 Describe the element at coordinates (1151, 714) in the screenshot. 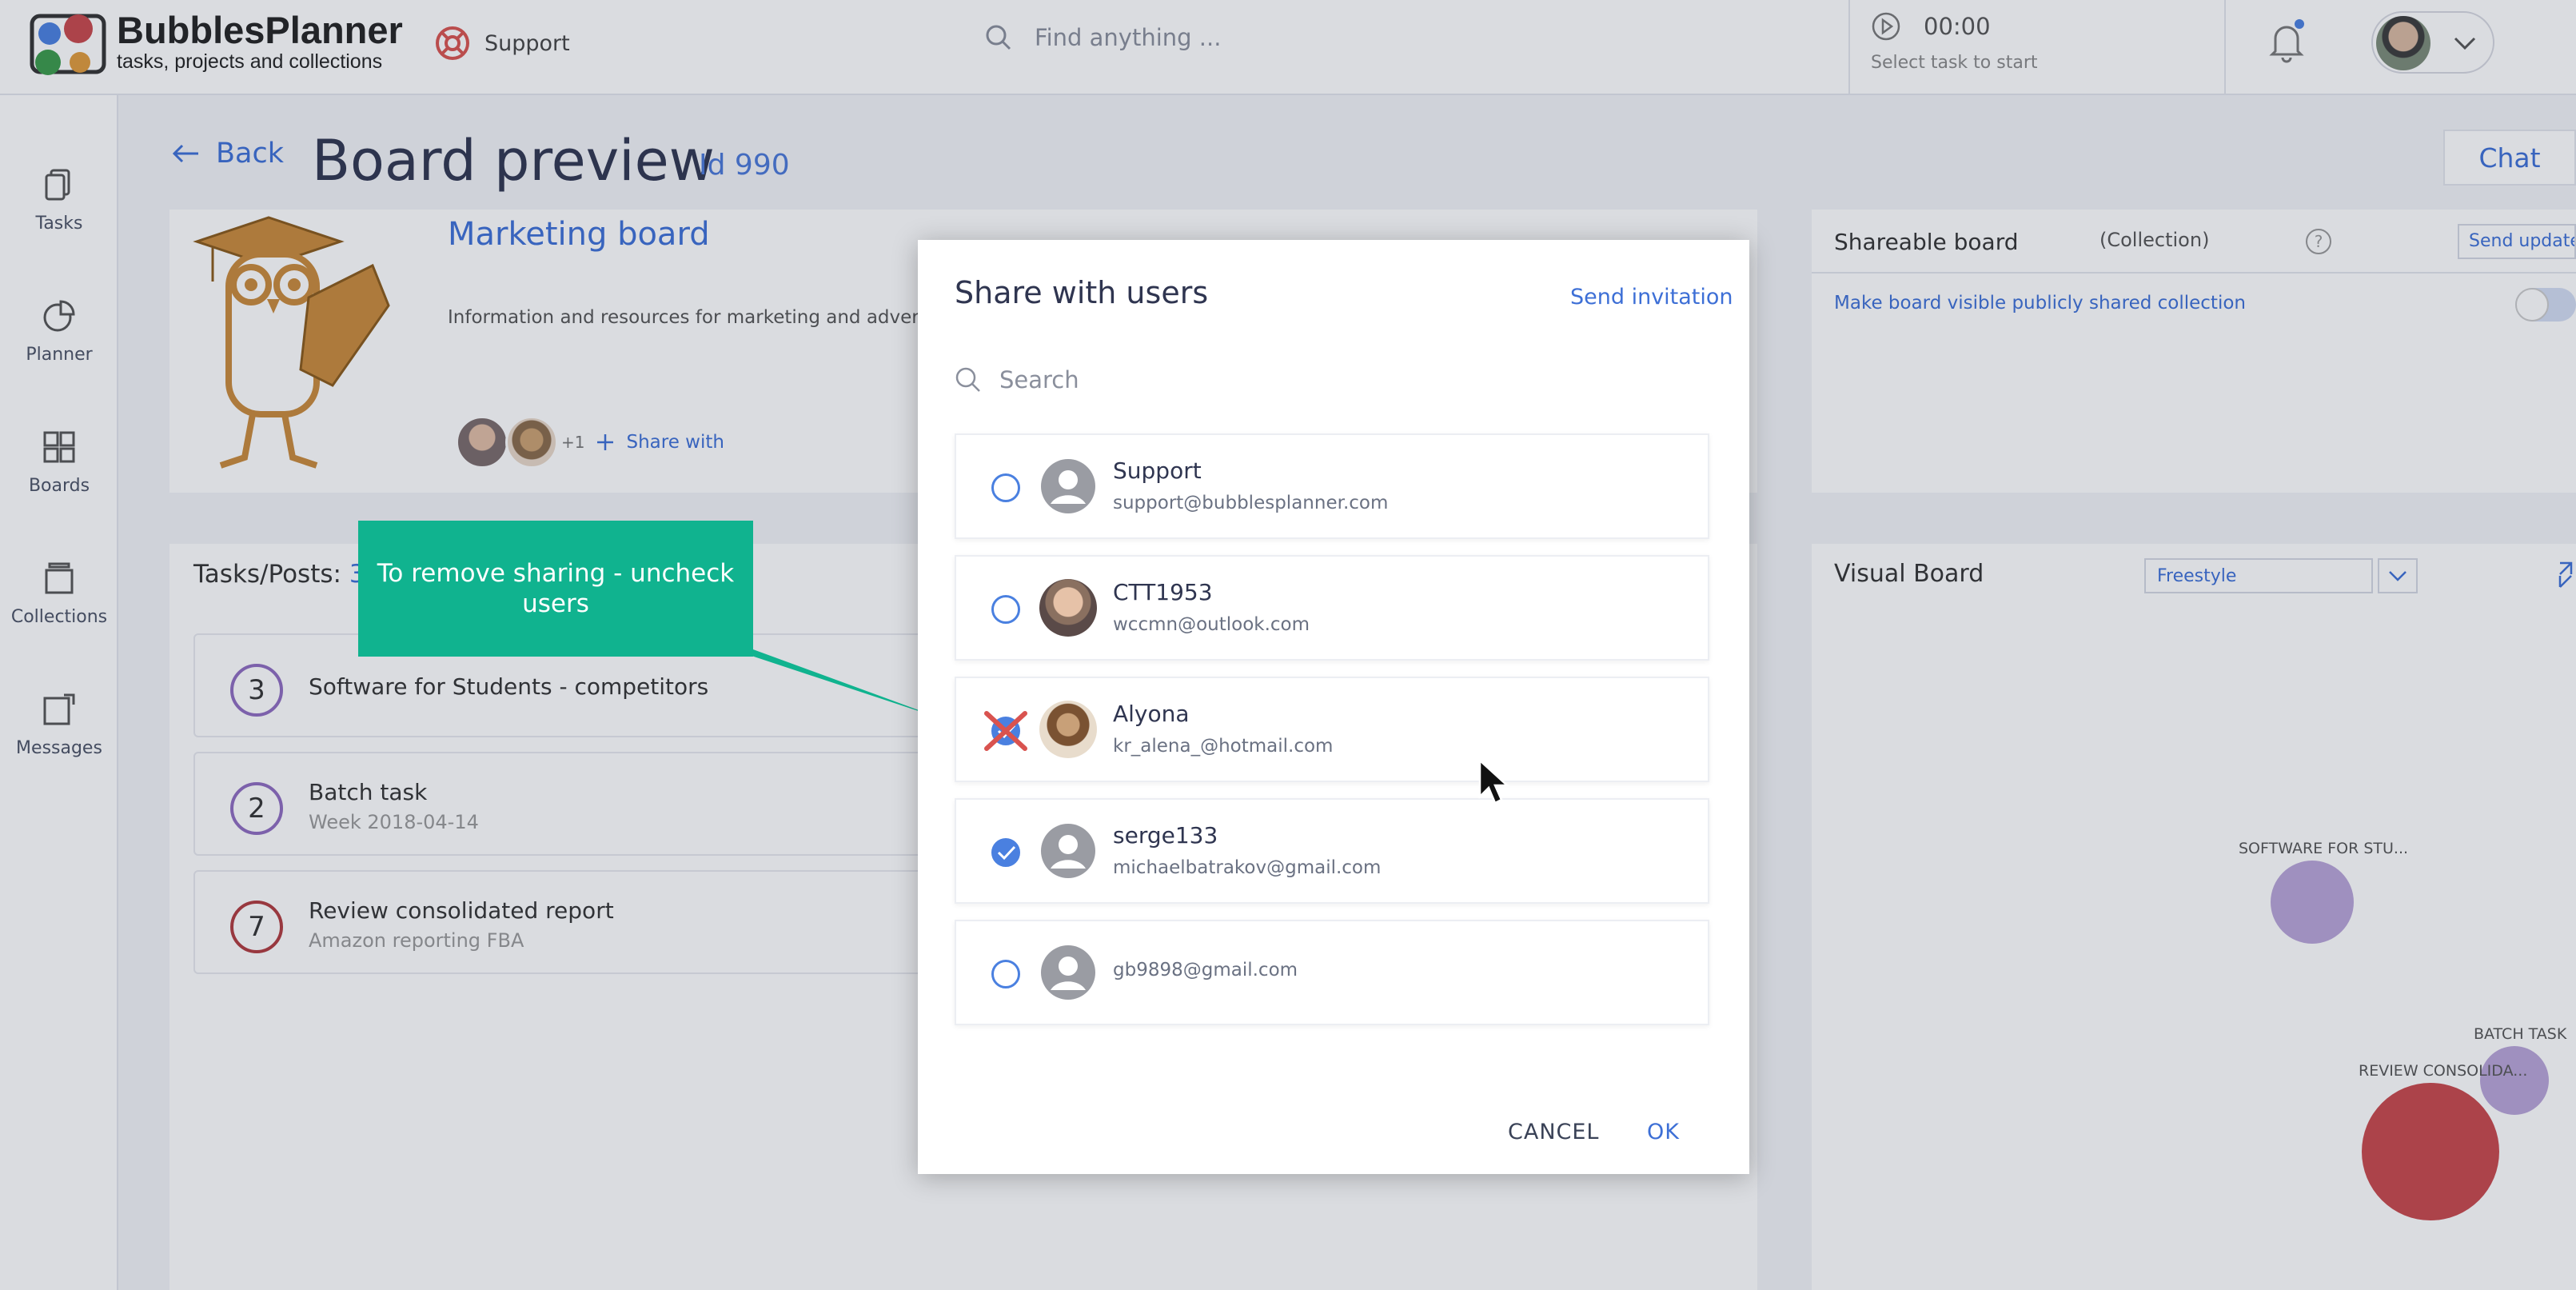

I see `user-name: Alyona` at that location.